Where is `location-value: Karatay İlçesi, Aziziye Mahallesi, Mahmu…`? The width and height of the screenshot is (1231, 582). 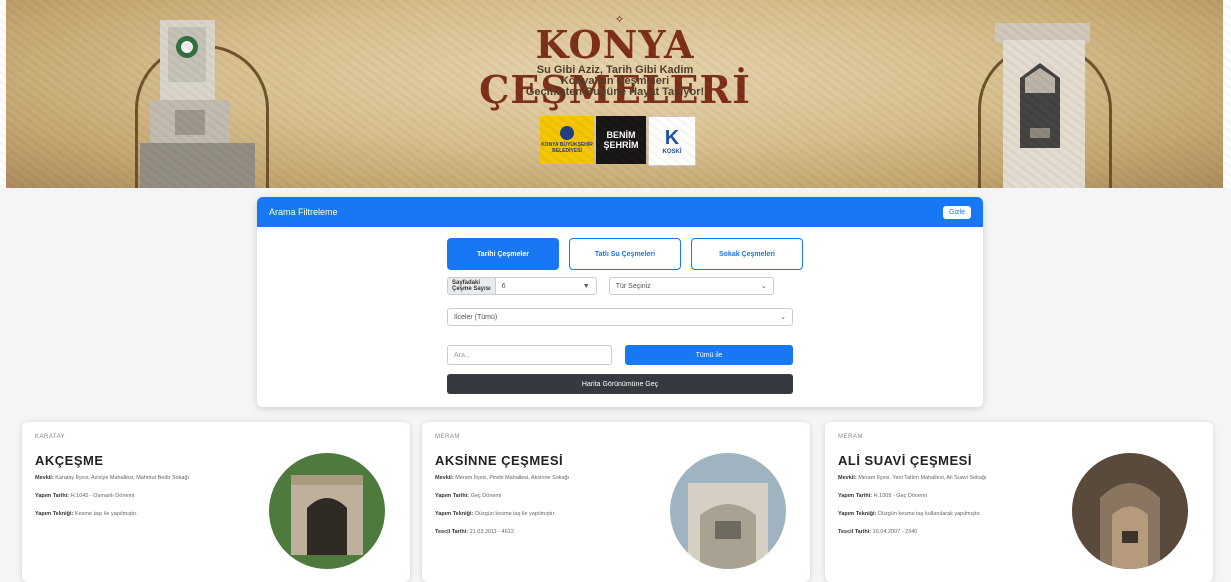 location-value: Karatay İlçesi, Aziziye Mahallesi, Mahmu… is located at coordinates (122, 478).